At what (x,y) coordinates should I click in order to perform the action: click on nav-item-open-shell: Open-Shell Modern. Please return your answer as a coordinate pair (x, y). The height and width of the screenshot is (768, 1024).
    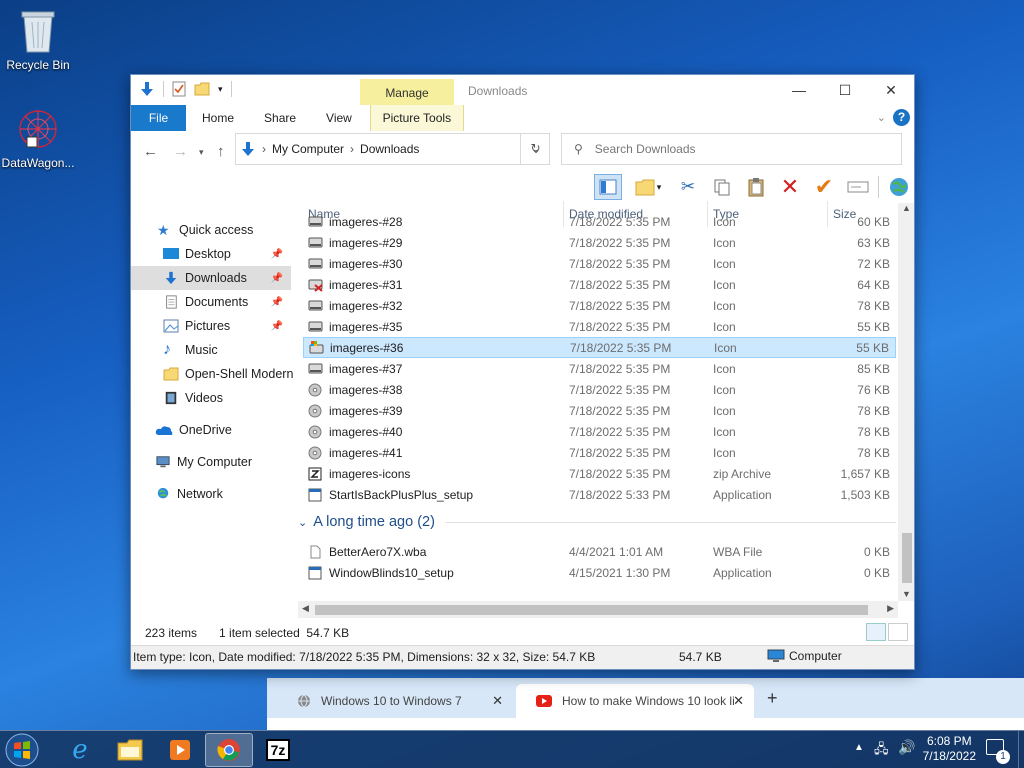
    Looking at the image, I should click on (212, 374).